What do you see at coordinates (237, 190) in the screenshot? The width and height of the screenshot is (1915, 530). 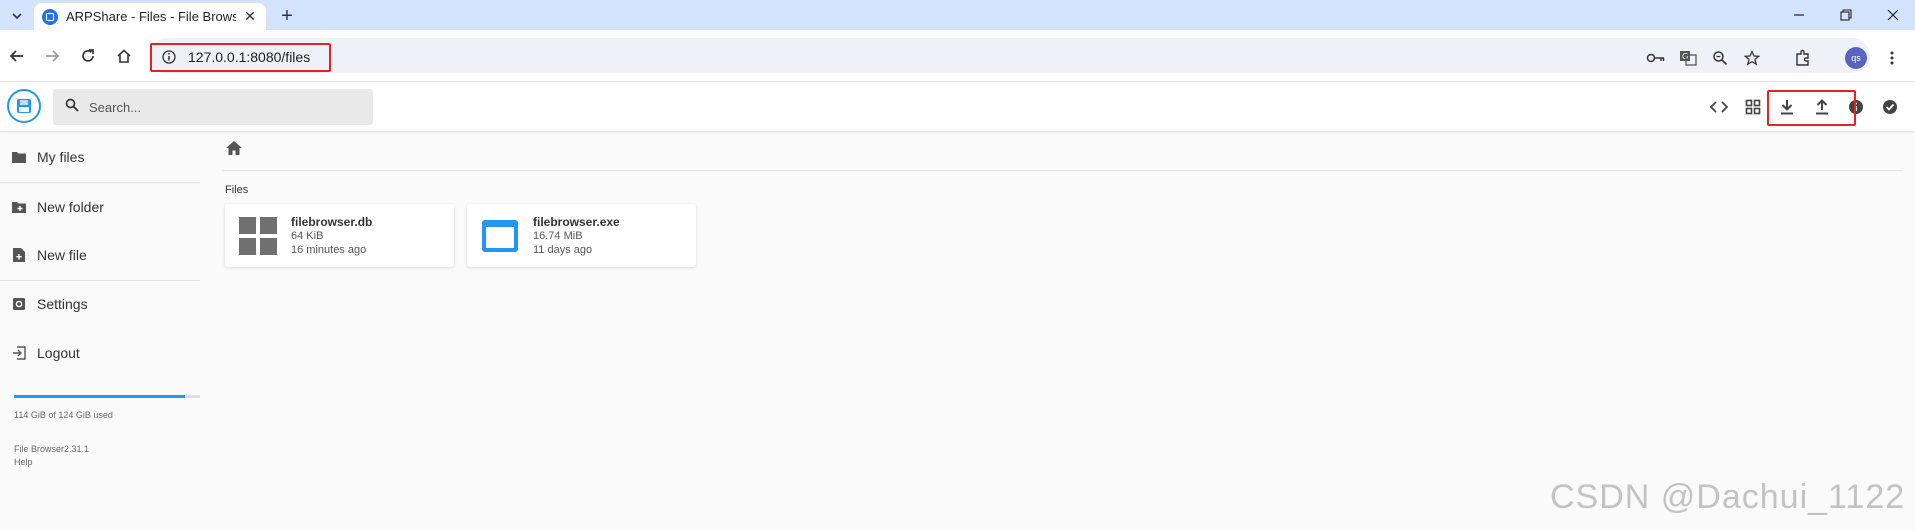 I see `files-section-title: Files` at bounding box center [237, 190].